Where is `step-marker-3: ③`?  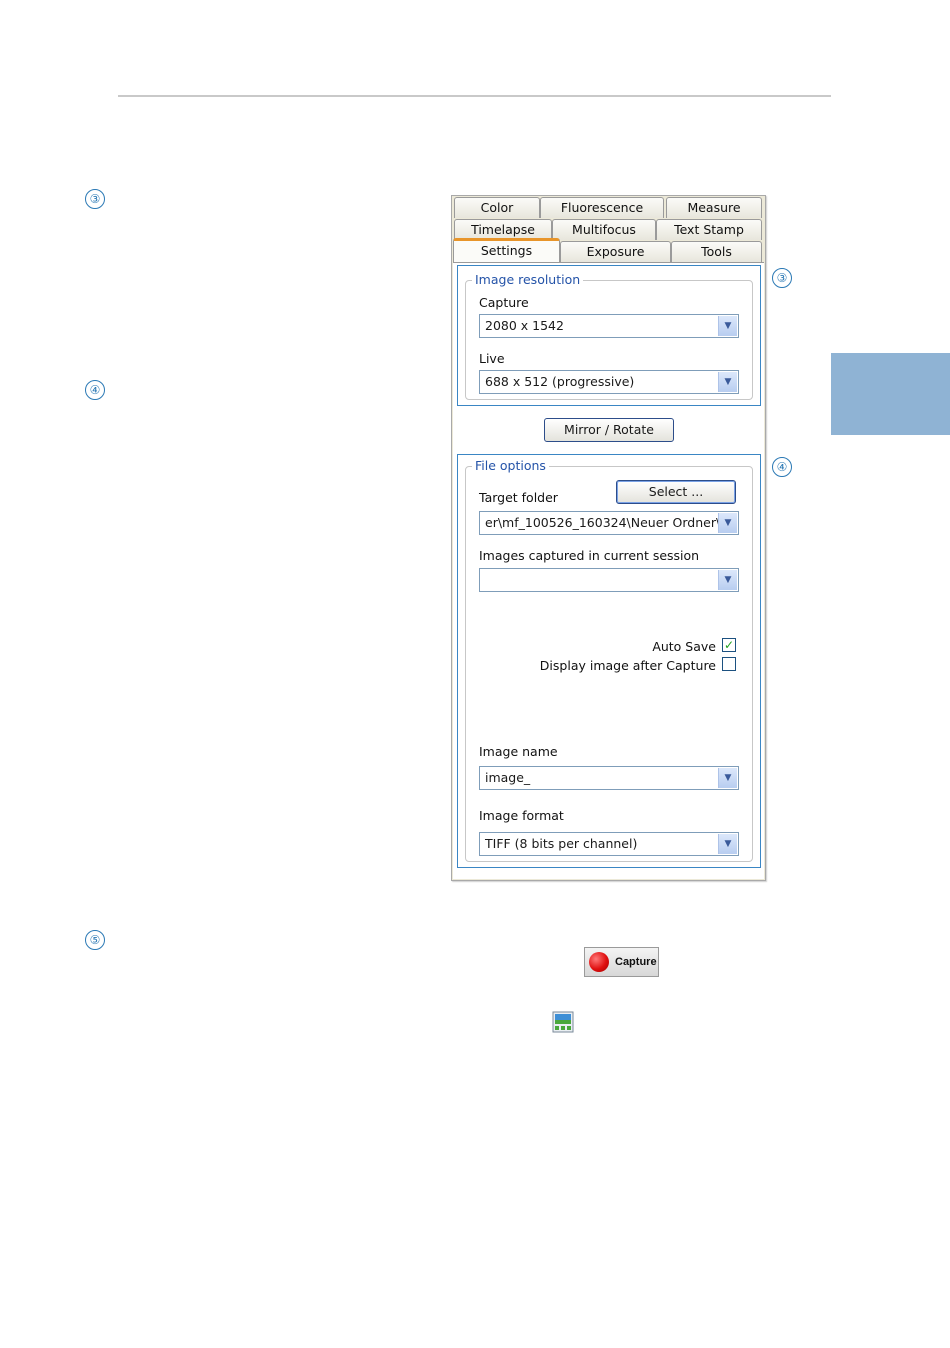 step-marker-3: ③ is located at coordinates (95, 199).